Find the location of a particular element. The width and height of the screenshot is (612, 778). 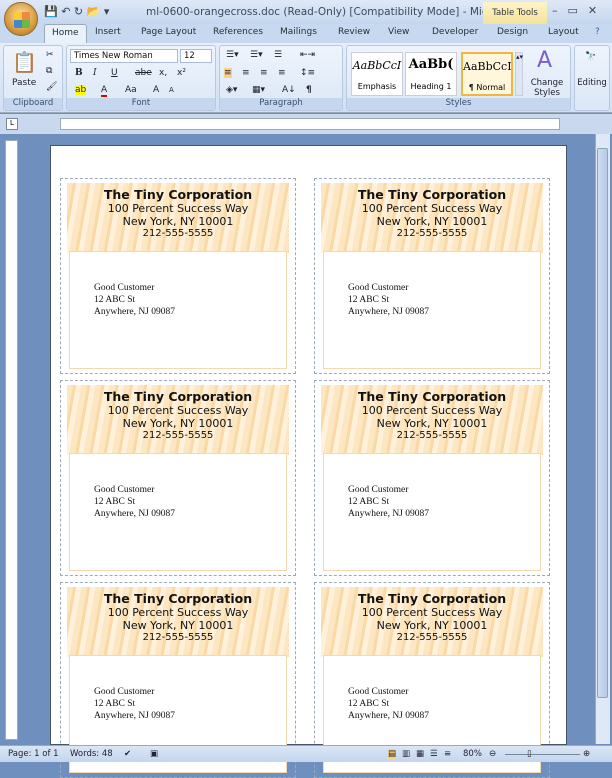

zoom-level: 80% is located at coordinates (472, 754).